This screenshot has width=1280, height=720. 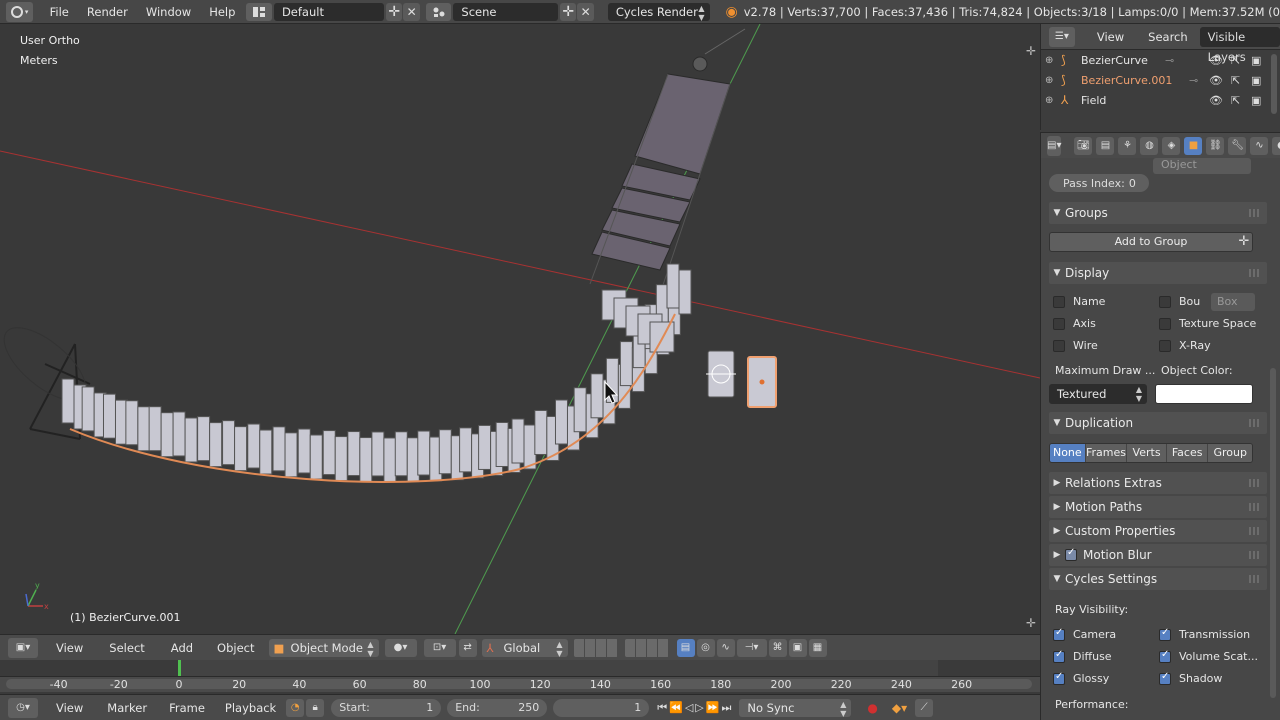 What do you see at coordinates (1168, 37) in the screenshot?
I see `outliner-search-menu: Search` at bounding box center [1168, 37].